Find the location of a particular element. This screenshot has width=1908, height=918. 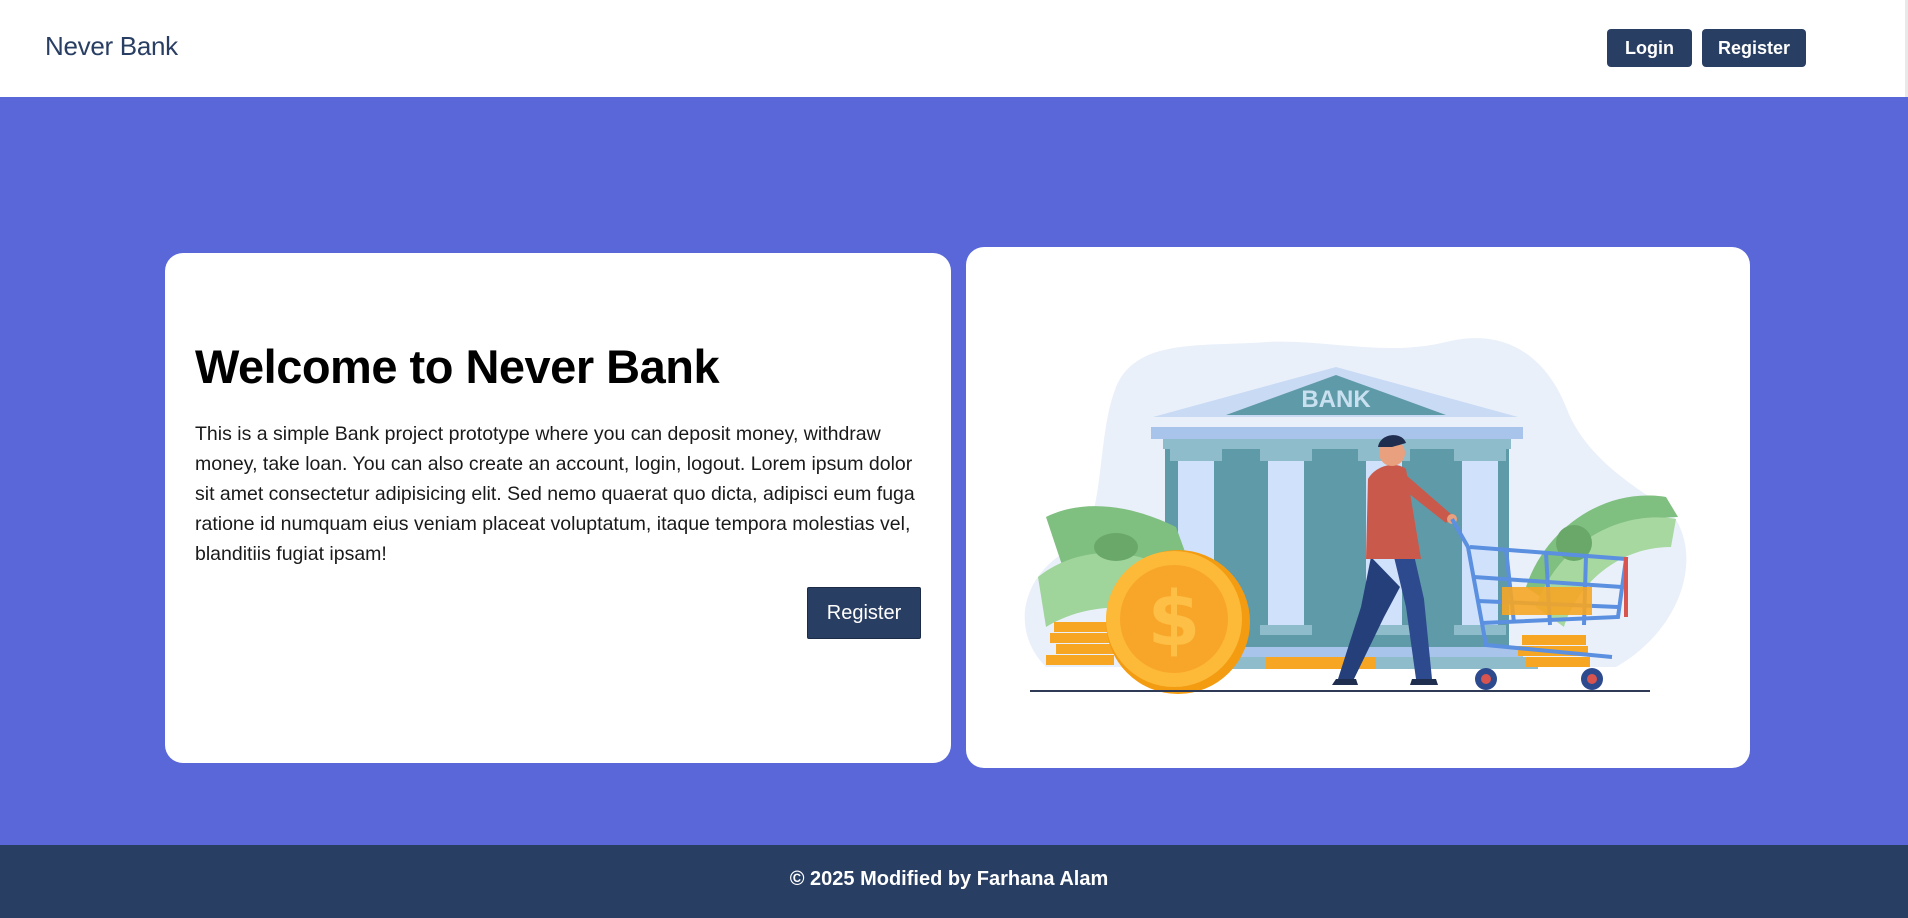

register-button: Register is located at coordinates (1754, 48).